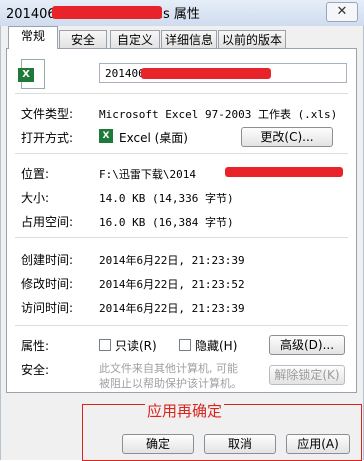 The width and height of the screenshot is (364, 461). What do you see at coordinates (172, 308) in the screenshot?
I see `accessed-value: 2014年6月22日, 21:23:39` at bounding box center [172, 308].